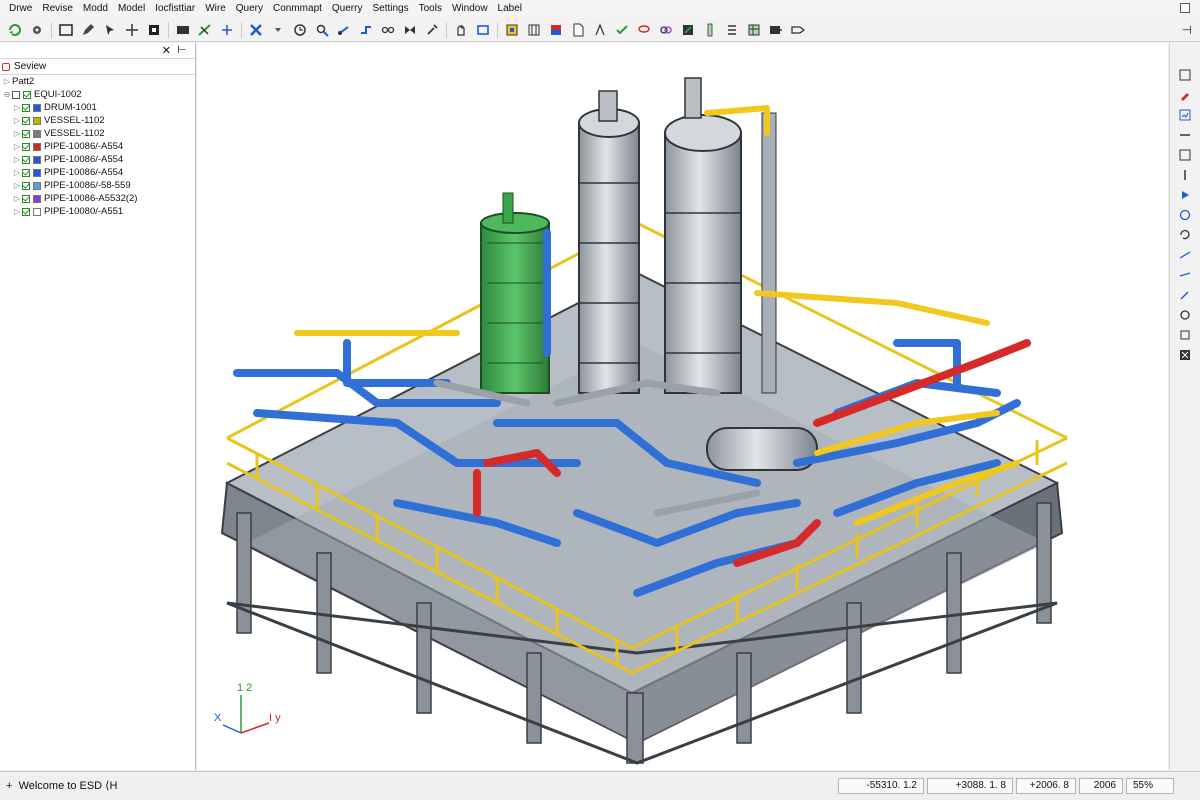 This screenshot has width=1200, height=800. What do you see at coordinates (470, 9) in the screenshot?
I see `menu-item-window: Window` at bounding box center [470, 9].